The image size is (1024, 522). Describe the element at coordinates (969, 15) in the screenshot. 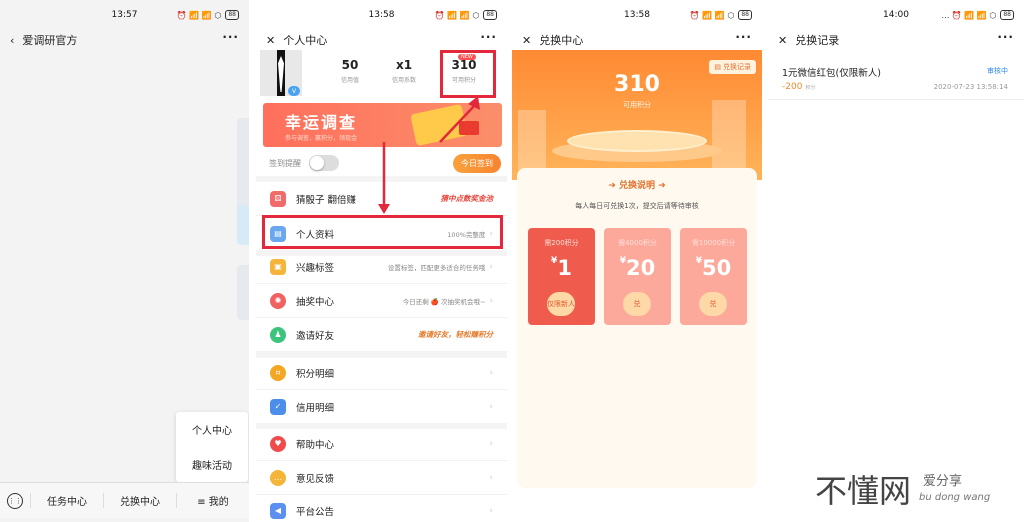

I see `status-icons: … ⏰ 📶 📶 ⬡` at that location.